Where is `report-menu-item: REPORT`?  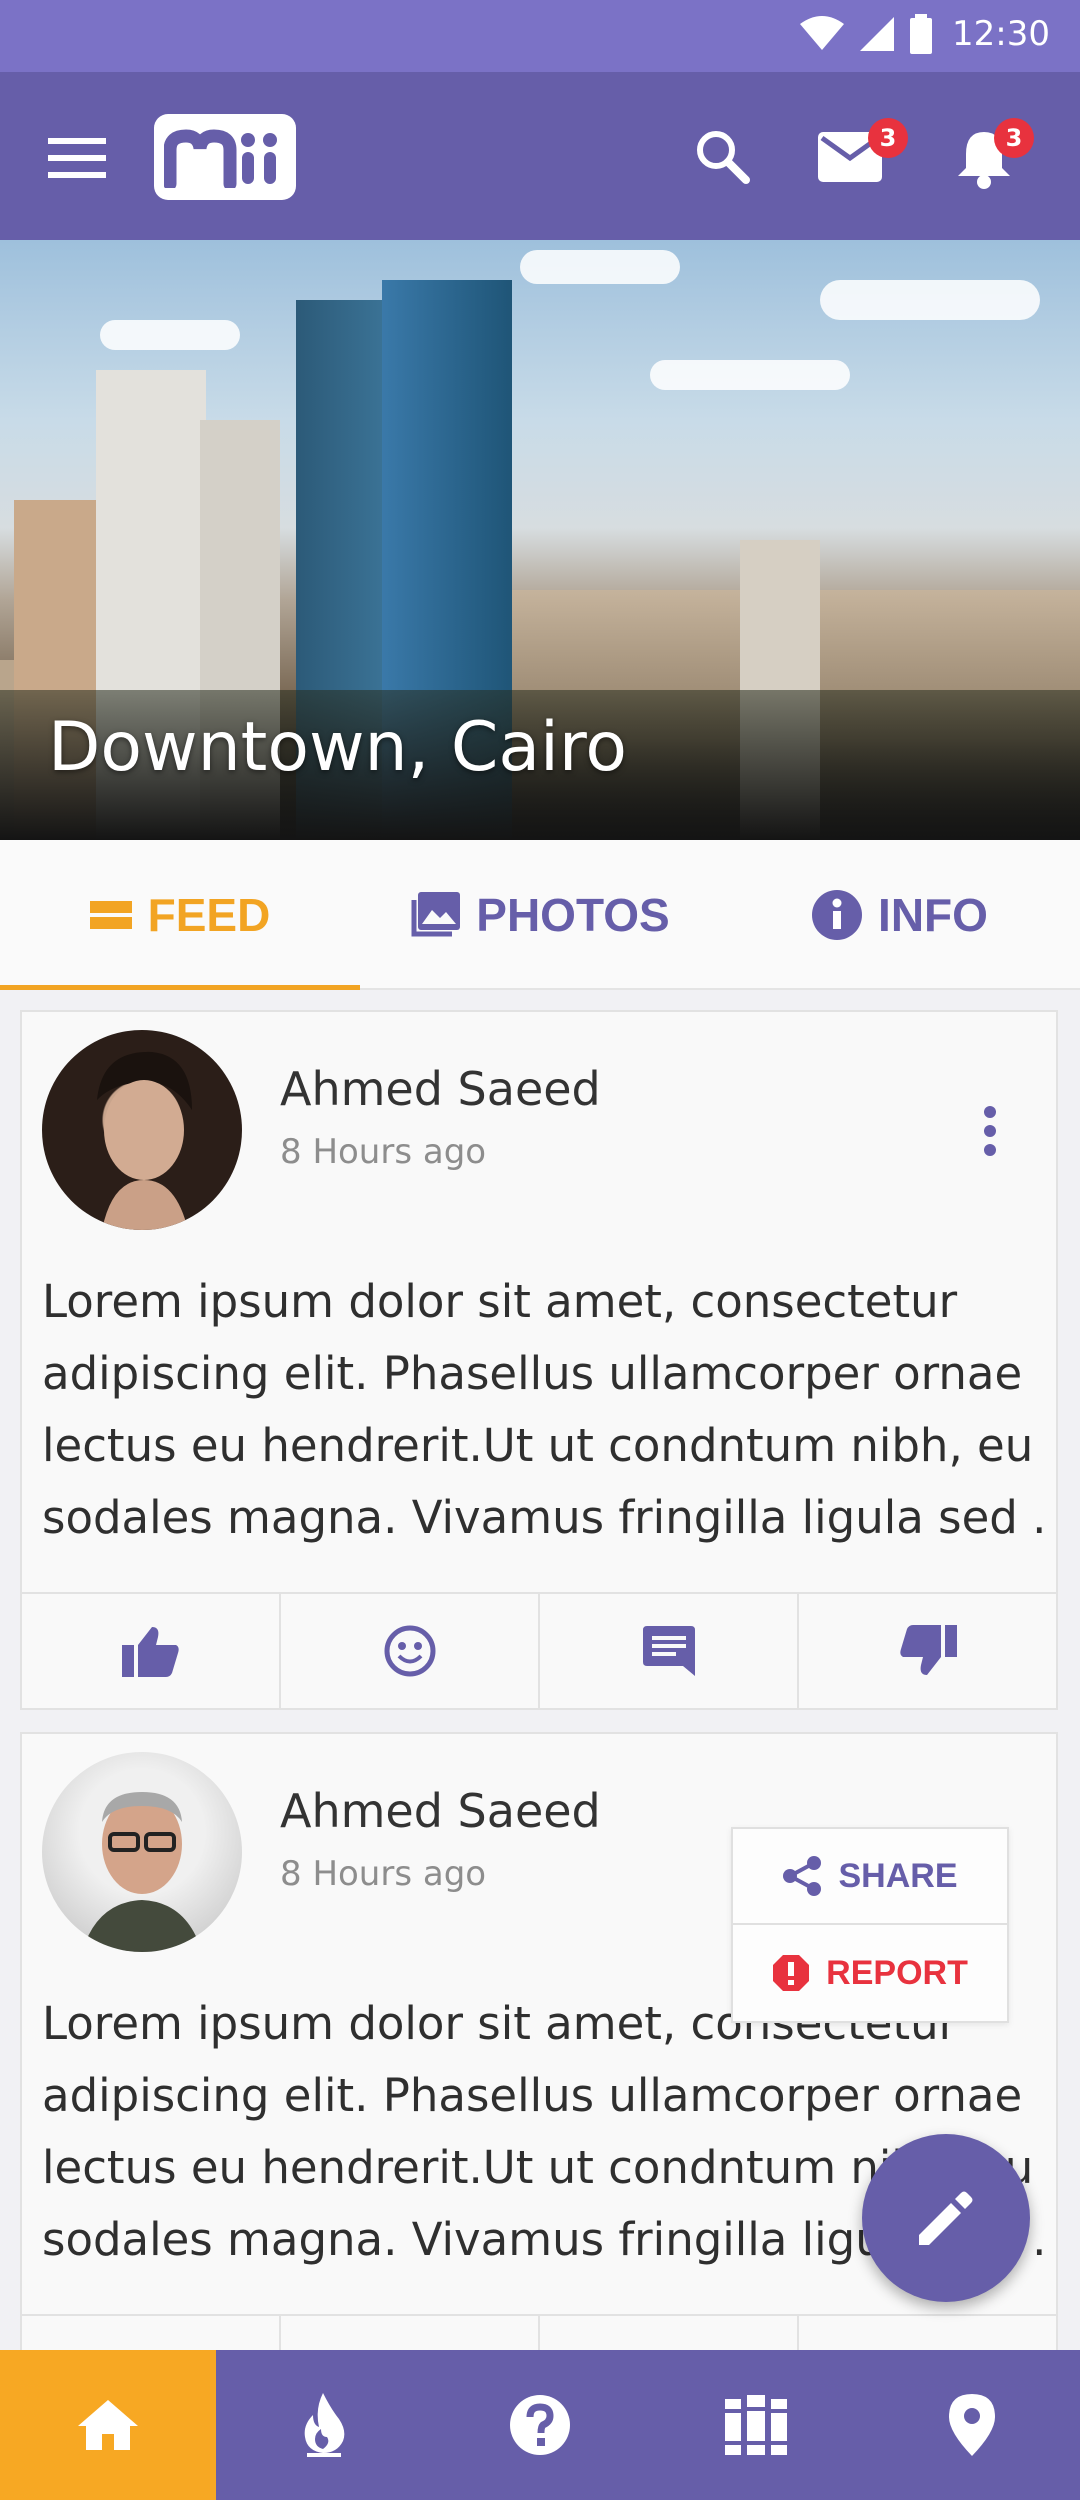
report-menu-item: REPORT is located at coordinates (870, 1973).